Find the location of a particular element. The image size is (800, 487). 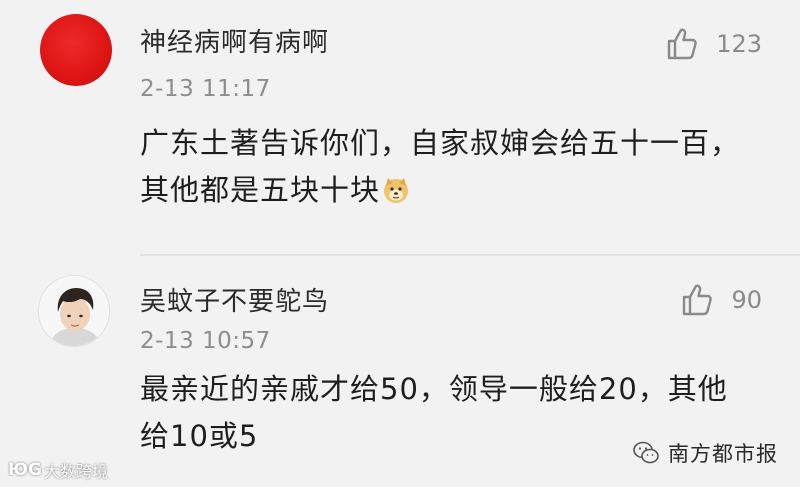

watermark-text: 大数跨境 is located at coordinates (75, 471).